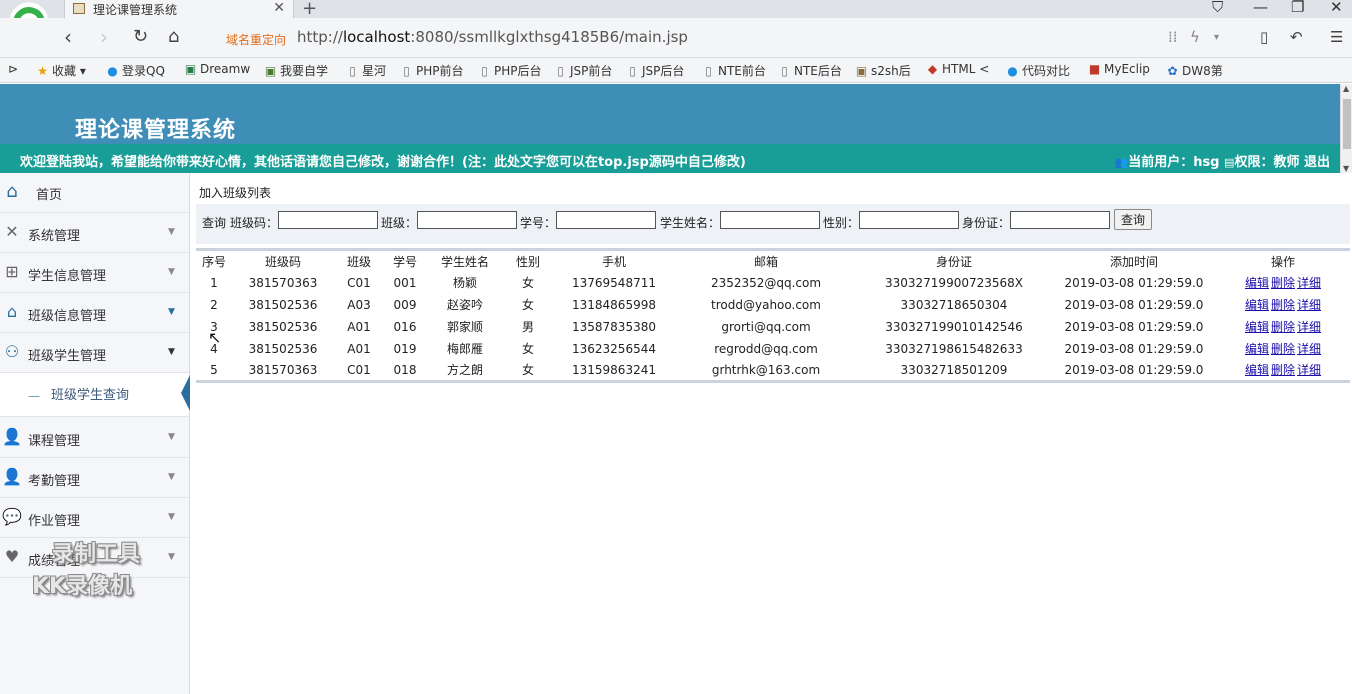 The height and width of the screenshot is (694, 1352). I want to click on forward-icon: ›, so click(104, 37).